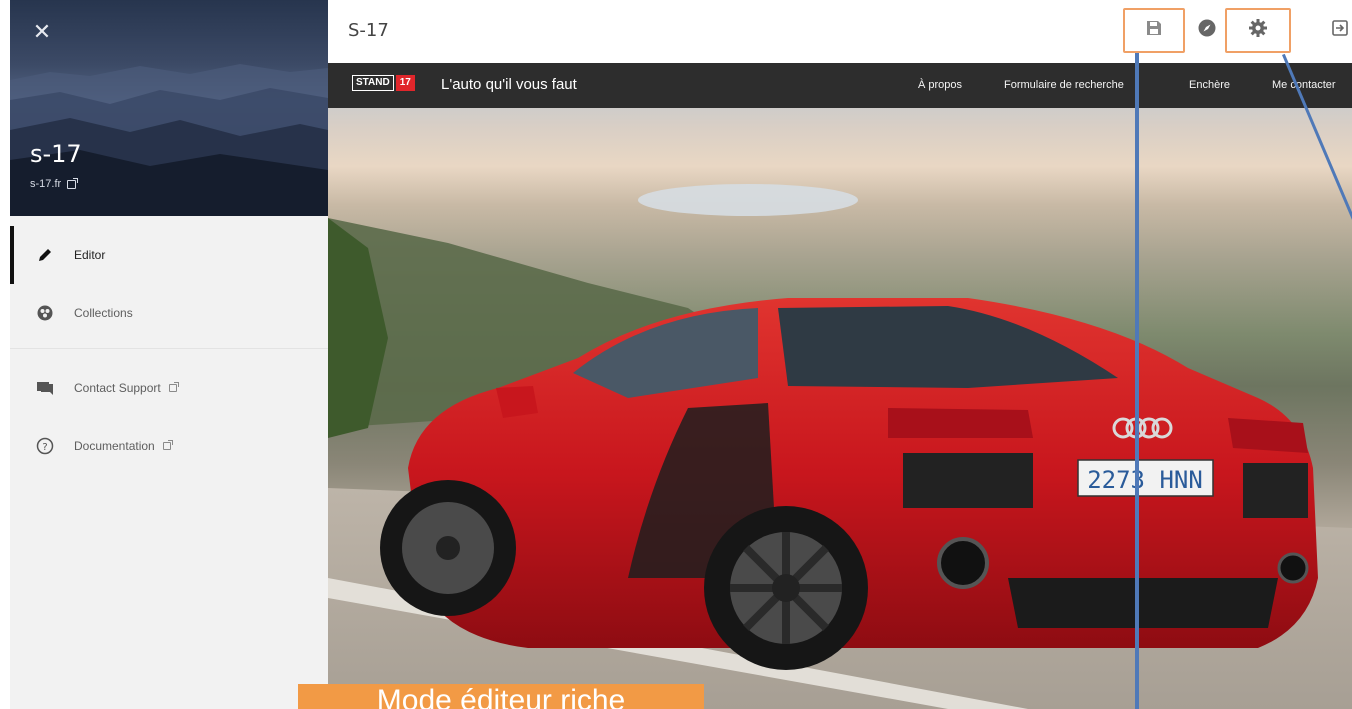  I want to click on help-circle-icon: ?, so click(45, 446).